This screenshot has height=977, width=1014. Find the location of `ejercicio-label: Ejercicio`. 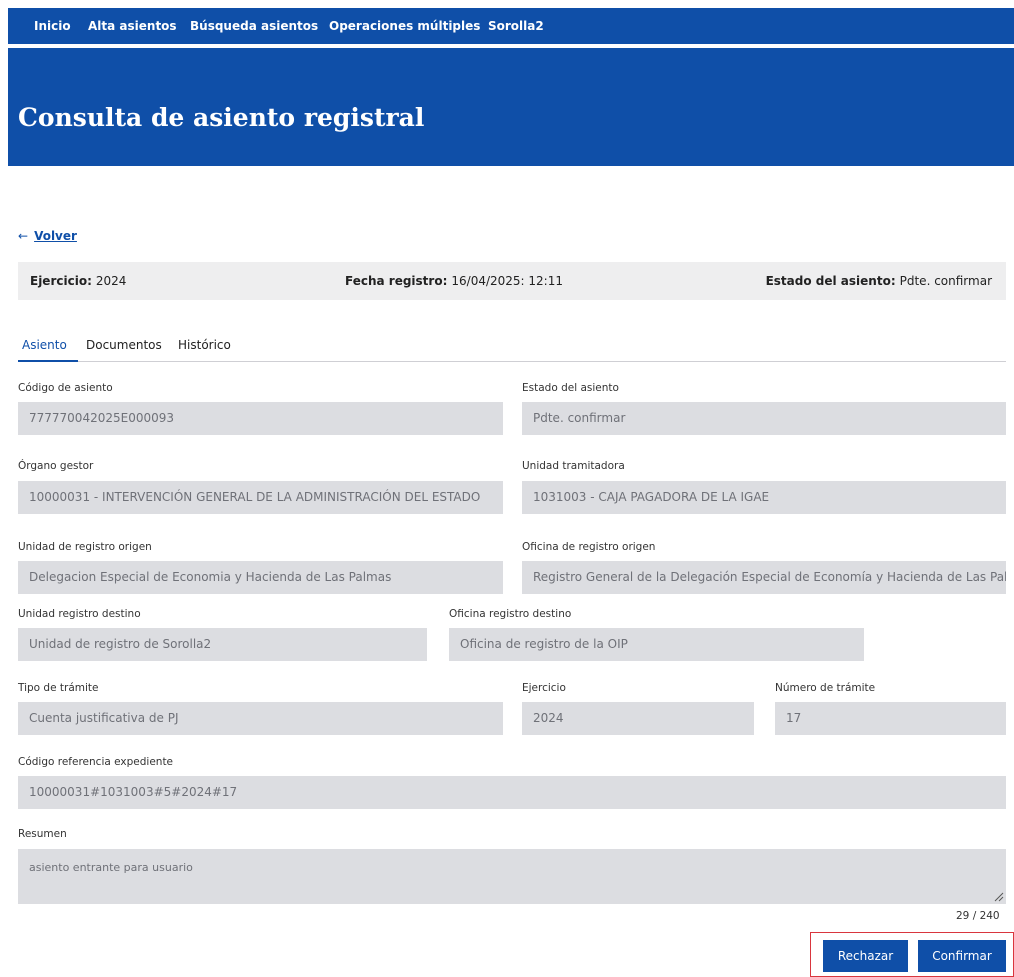

ejercicio-label: Ejercicio is located at coordinates (544, 688).